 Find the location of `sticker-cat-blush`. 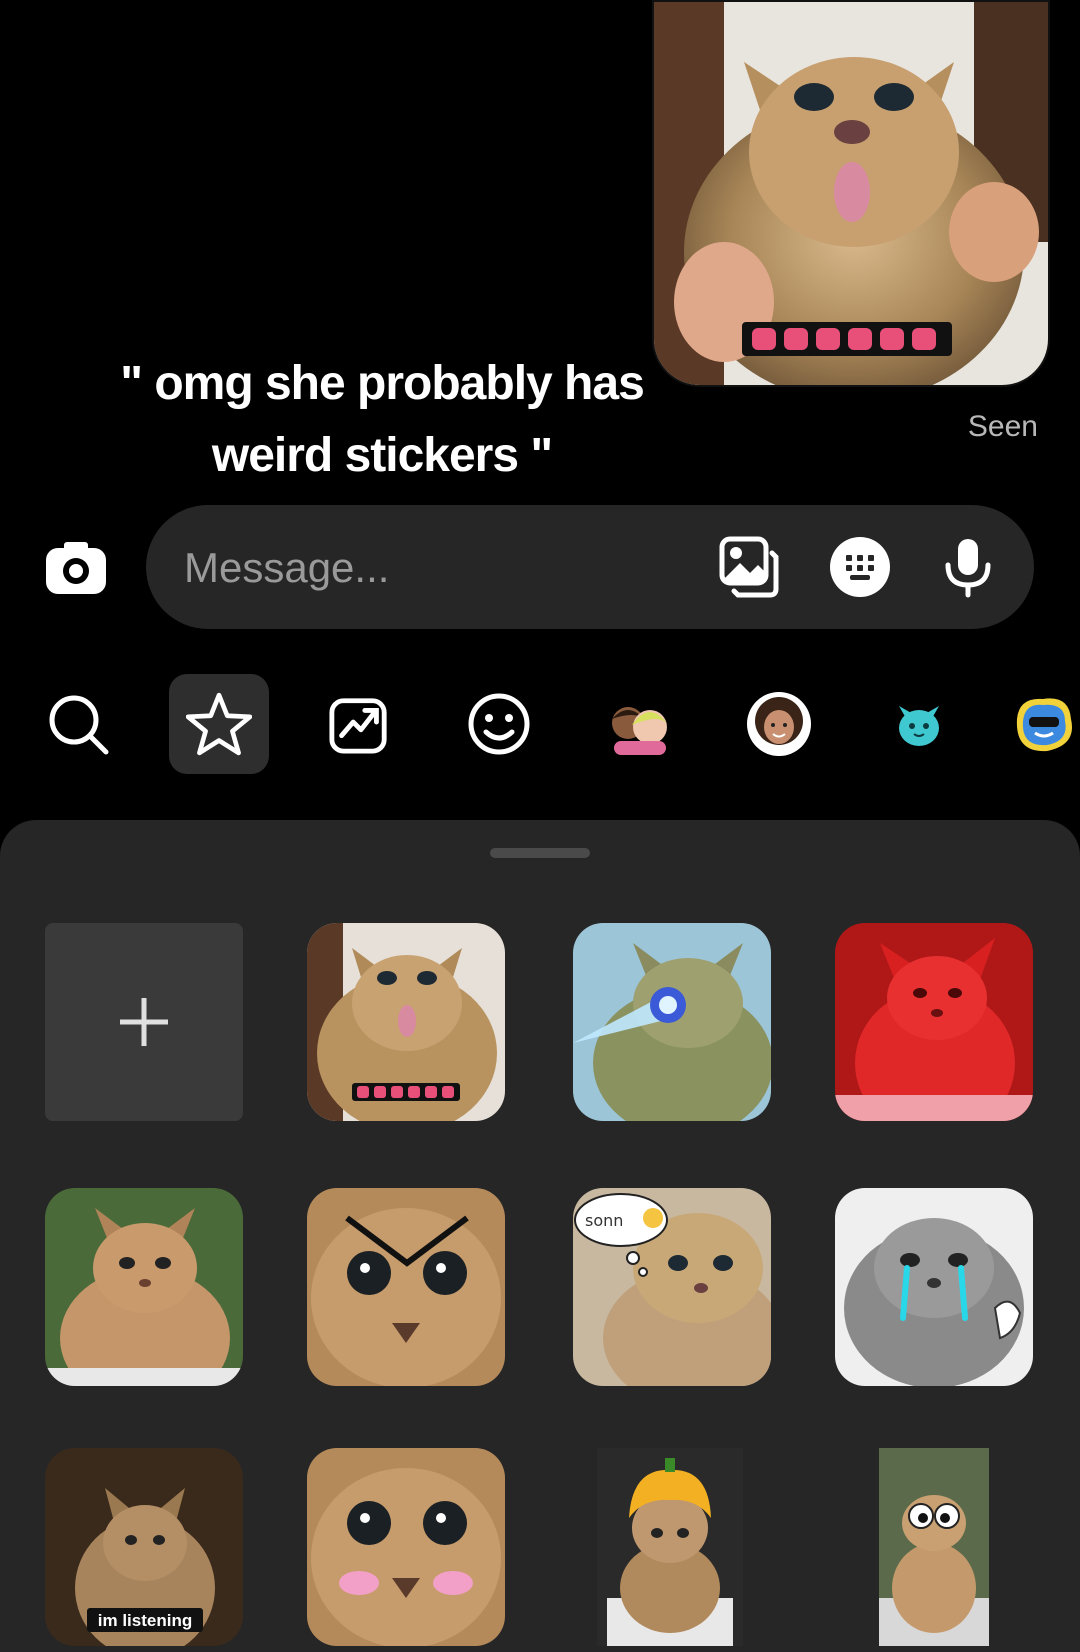

sticker-cat-blush is located at coordinates (406, 1547).